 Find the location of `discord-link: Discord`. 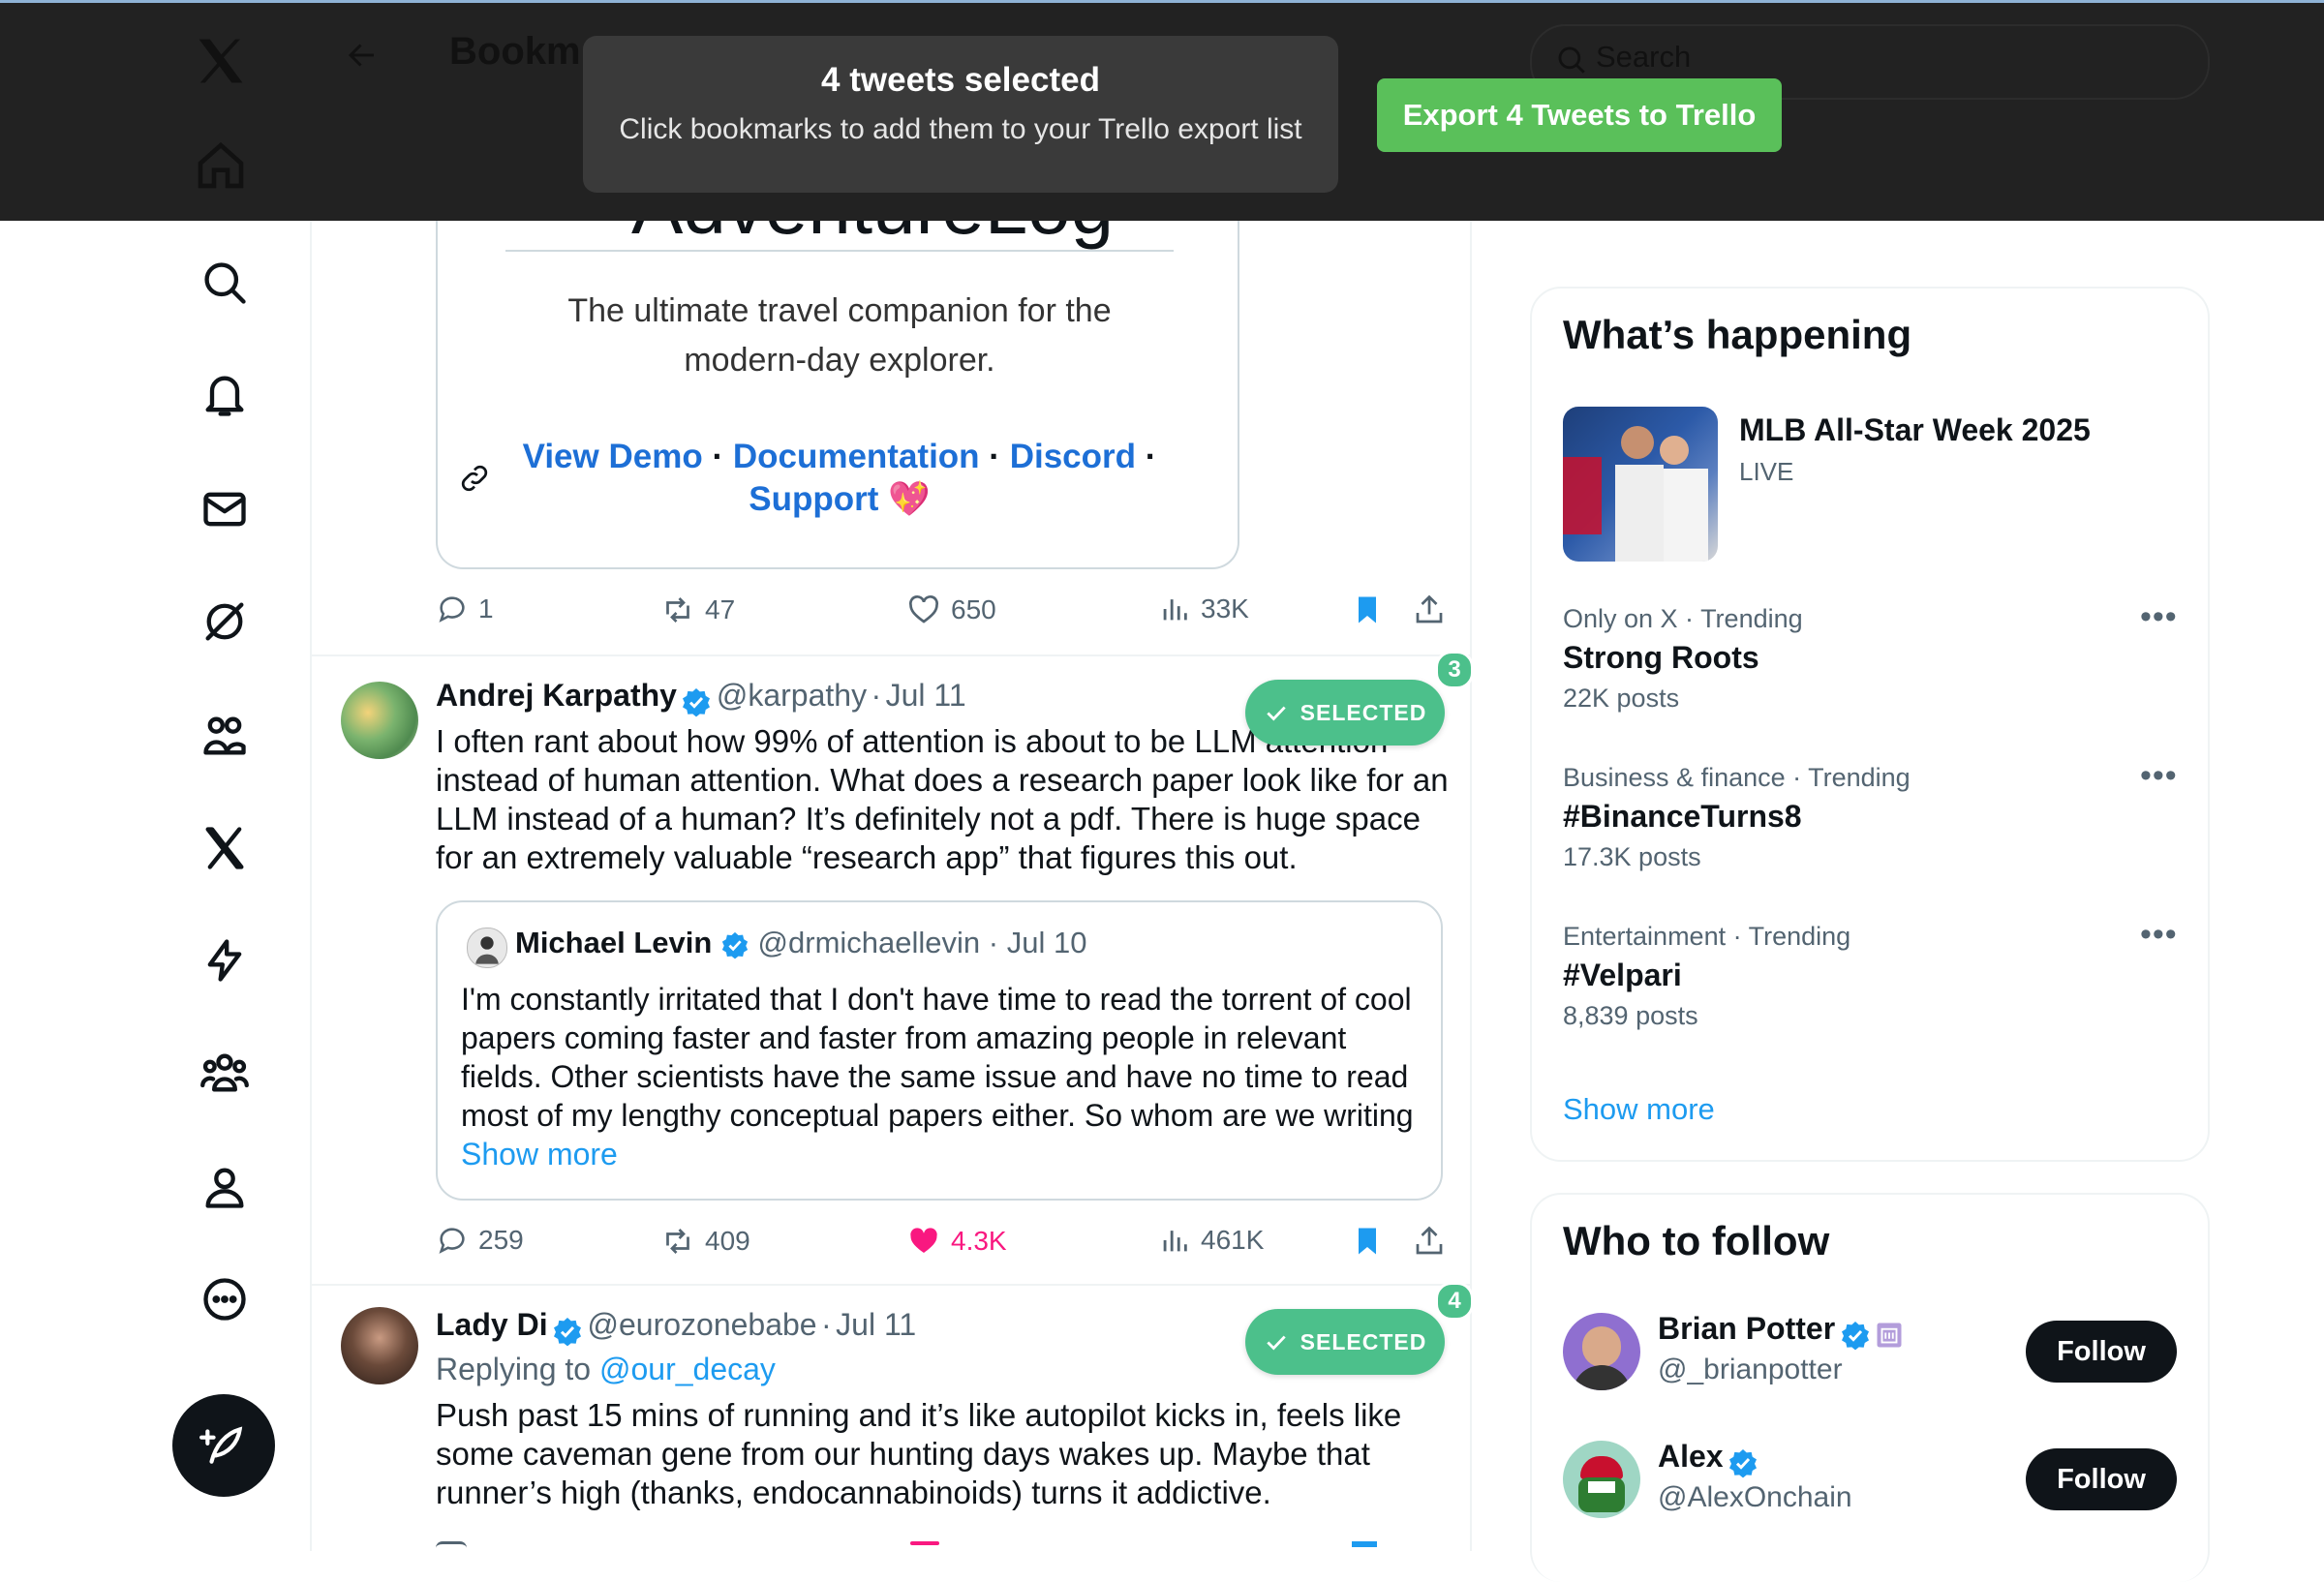

discord-link: Discord is located at coordinates (1073, 456).